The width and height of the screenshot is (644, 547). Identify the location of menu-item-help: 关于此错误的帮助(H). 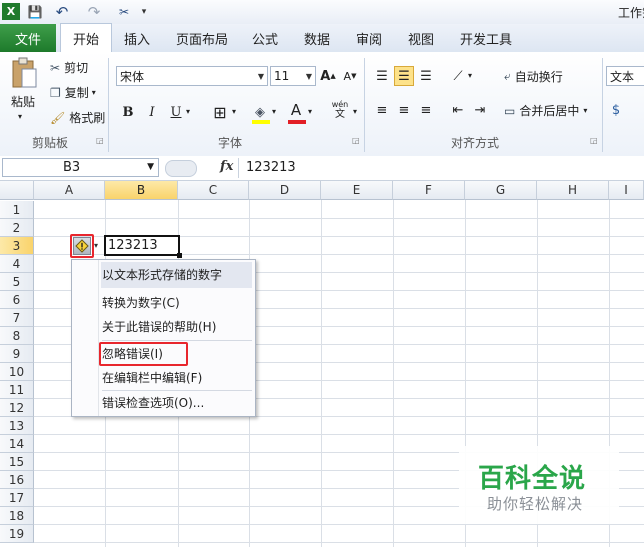
(159, 327).